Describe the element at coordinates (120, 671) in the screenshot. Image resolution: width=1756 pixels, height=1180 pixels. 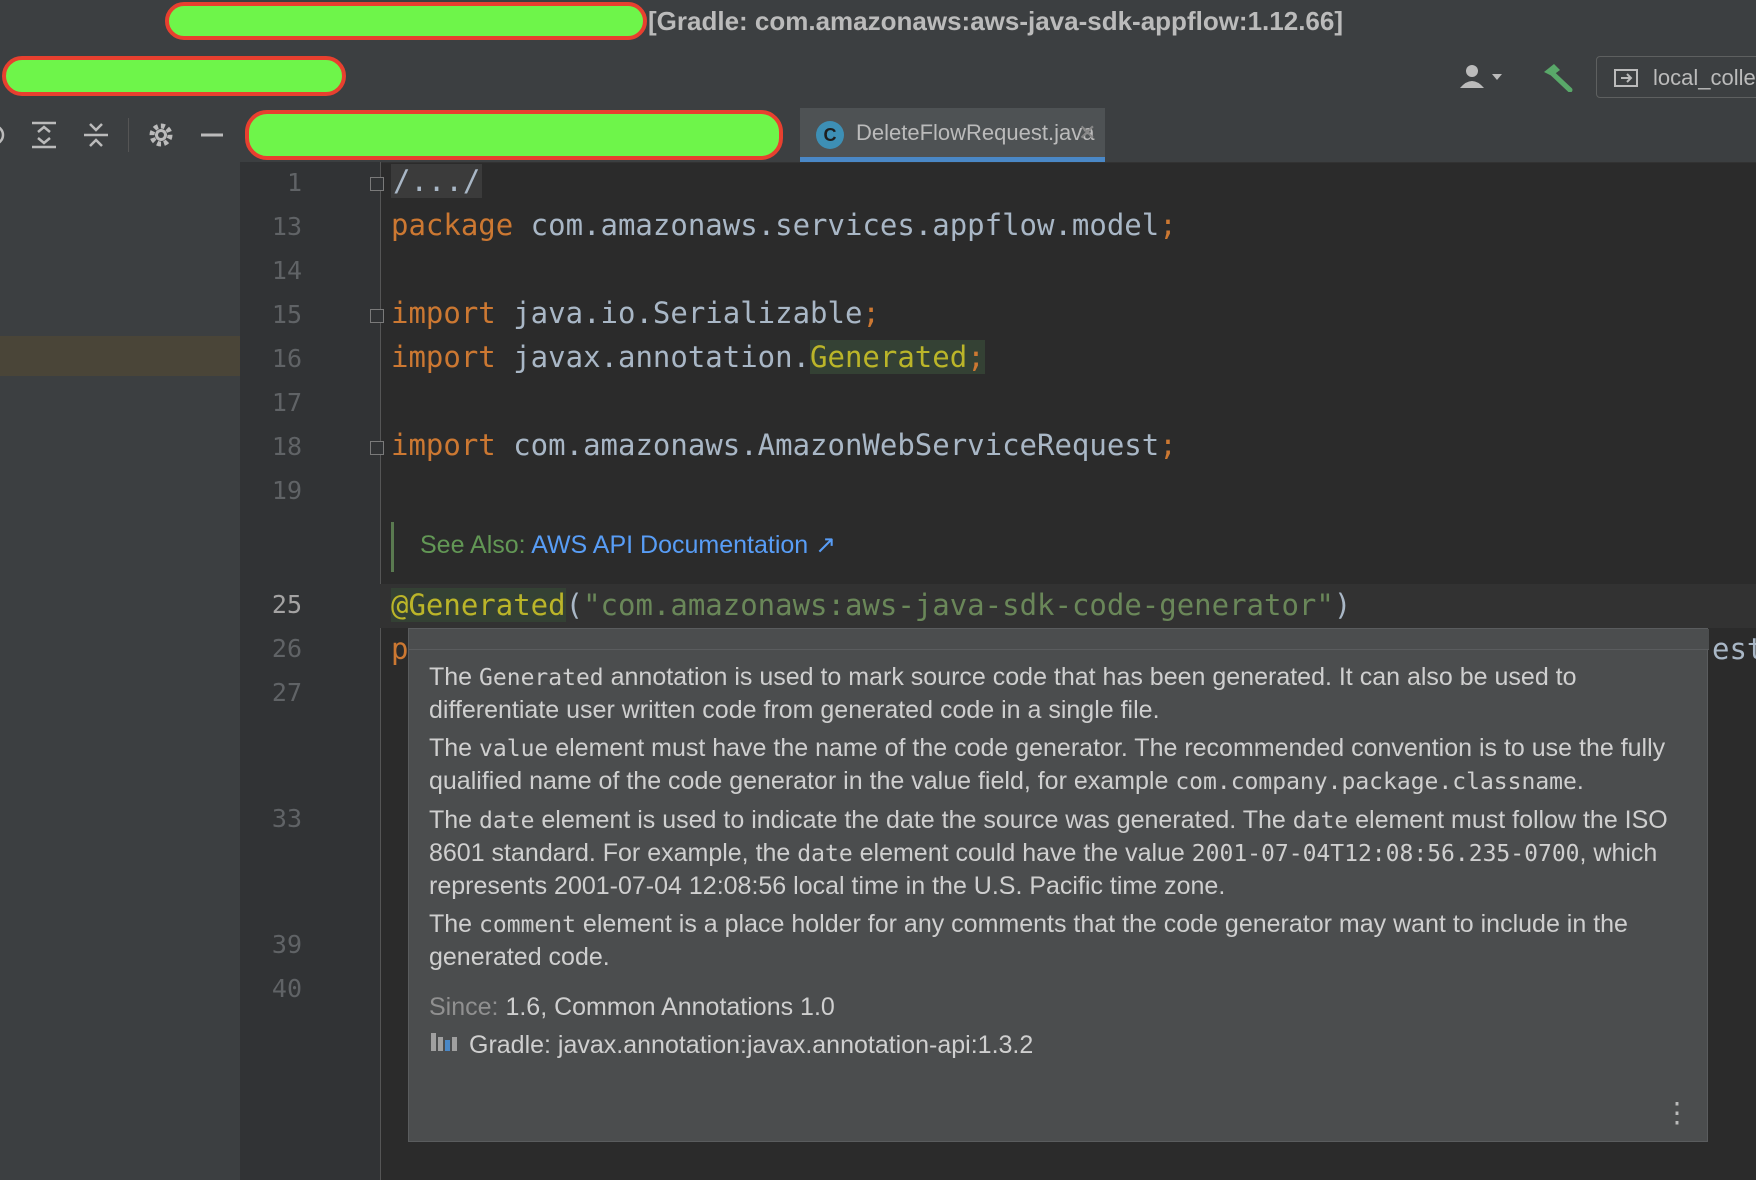
I see `project-pane` at that location.